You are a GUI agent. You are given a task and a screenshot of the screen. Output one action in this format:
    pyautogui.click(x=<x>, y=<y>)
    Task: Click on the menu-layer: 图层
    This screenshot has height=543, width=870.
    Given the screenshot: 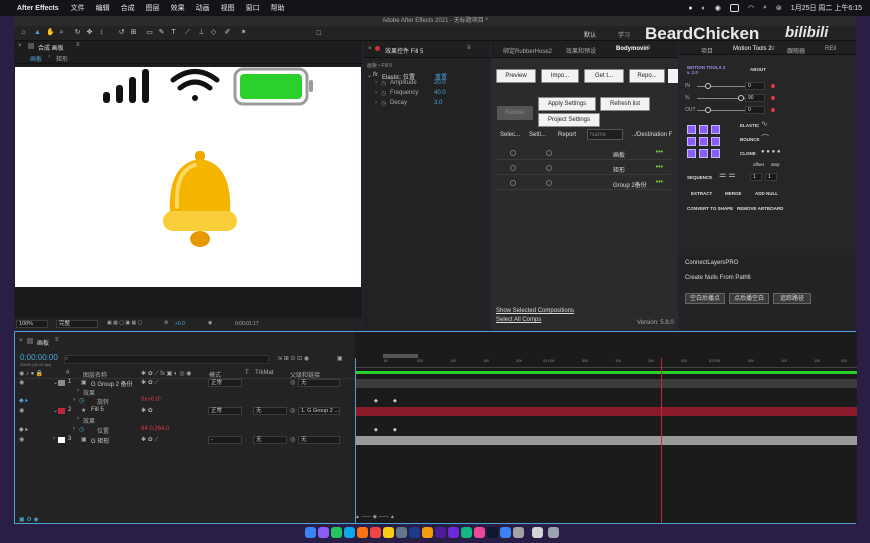 What is the action you would take?
    pyautogui.click(x=153, y=8)
    